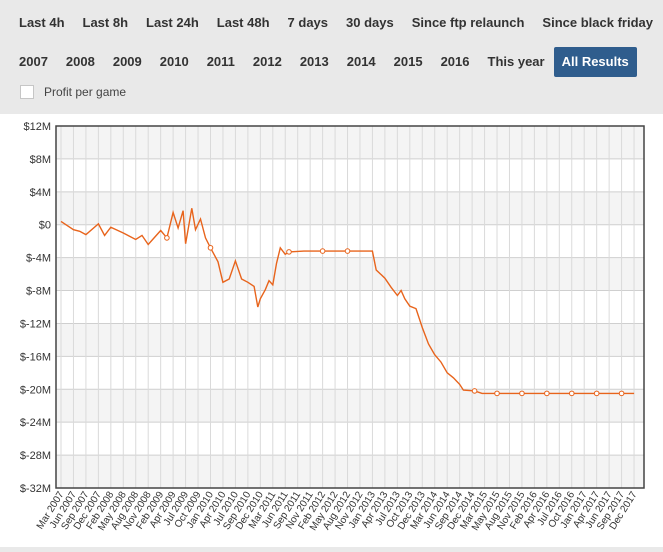 The height and width of the screenshot is (552, 663). What do you see at coordinates (27, 92) in the screenshot?
I see `profit-per-game-checkbox` at bounding box center [27, 92].